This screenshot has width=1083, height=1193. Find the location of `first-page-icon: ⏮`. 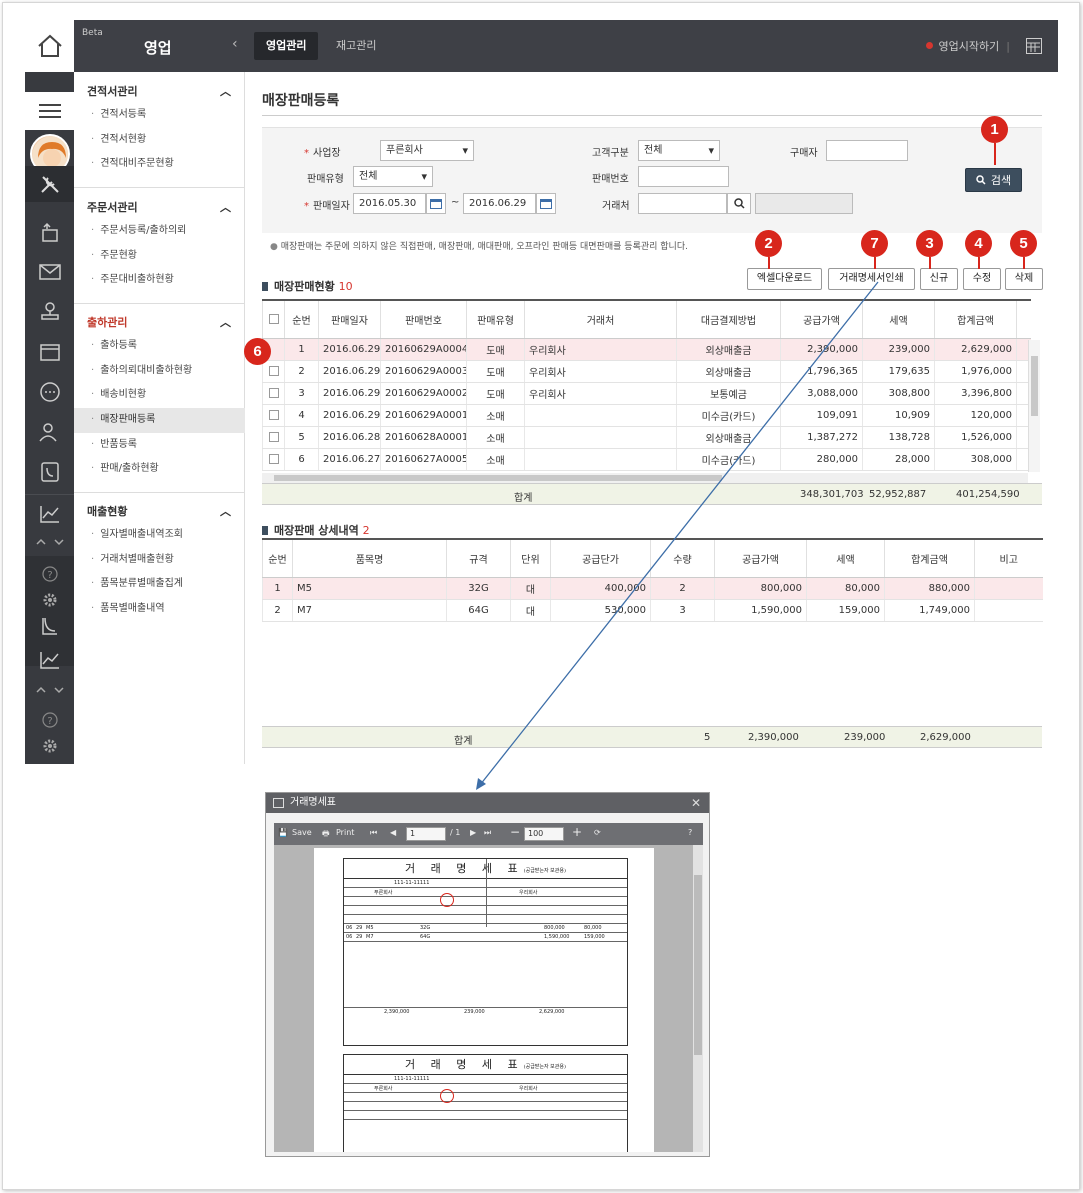

first-page-icon: ⏮ is located at coordinates (373, 833).